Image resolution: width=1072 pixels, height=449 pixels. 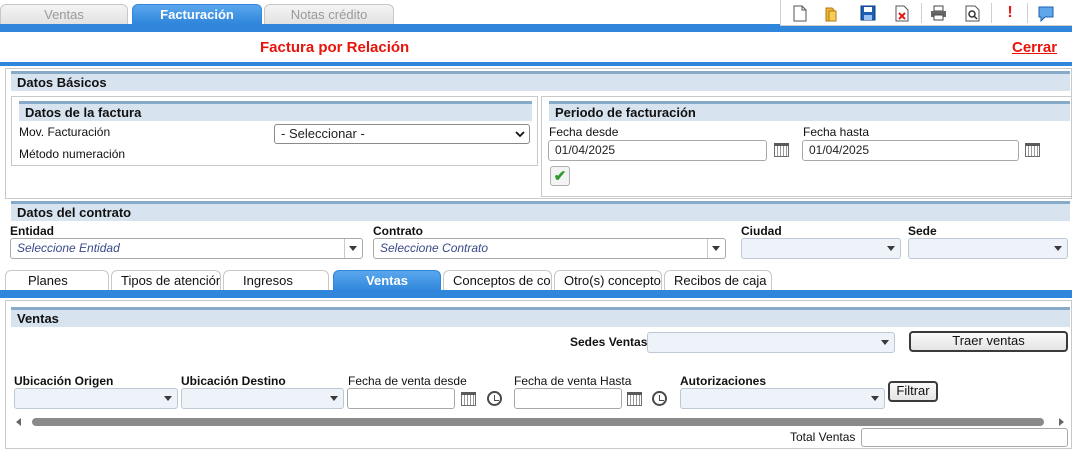 I want to click on fecha-hasta-label: Fecha hasta, so click(x=836, y=132).